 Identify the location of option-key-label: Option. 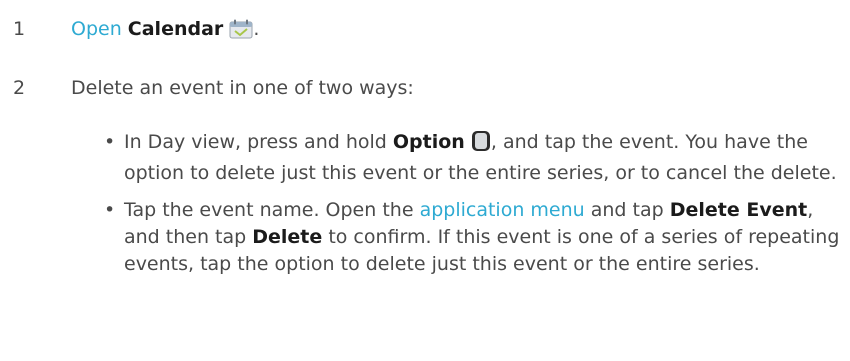
(428, 142).